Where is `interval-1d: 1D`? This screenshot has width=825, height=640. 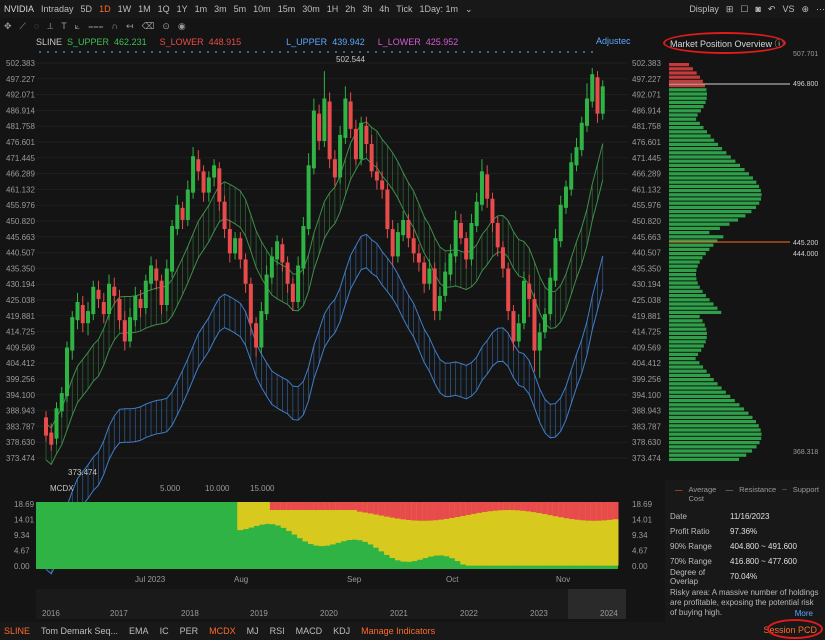
interval-1d: 1D is located at coordinates (105, 9).